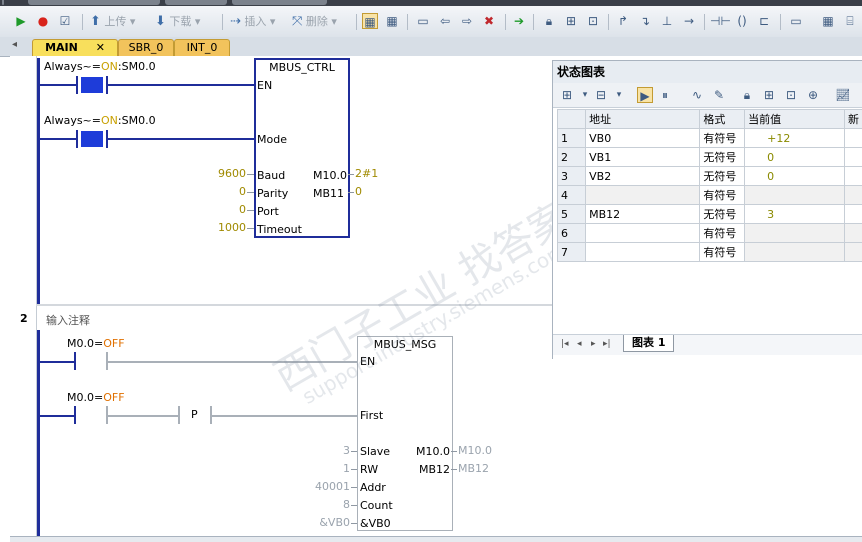  What do you see at coordinates (764, 21) in the screenshot?
I see `box-icon: ⊏` at bounding box center [764, 21].